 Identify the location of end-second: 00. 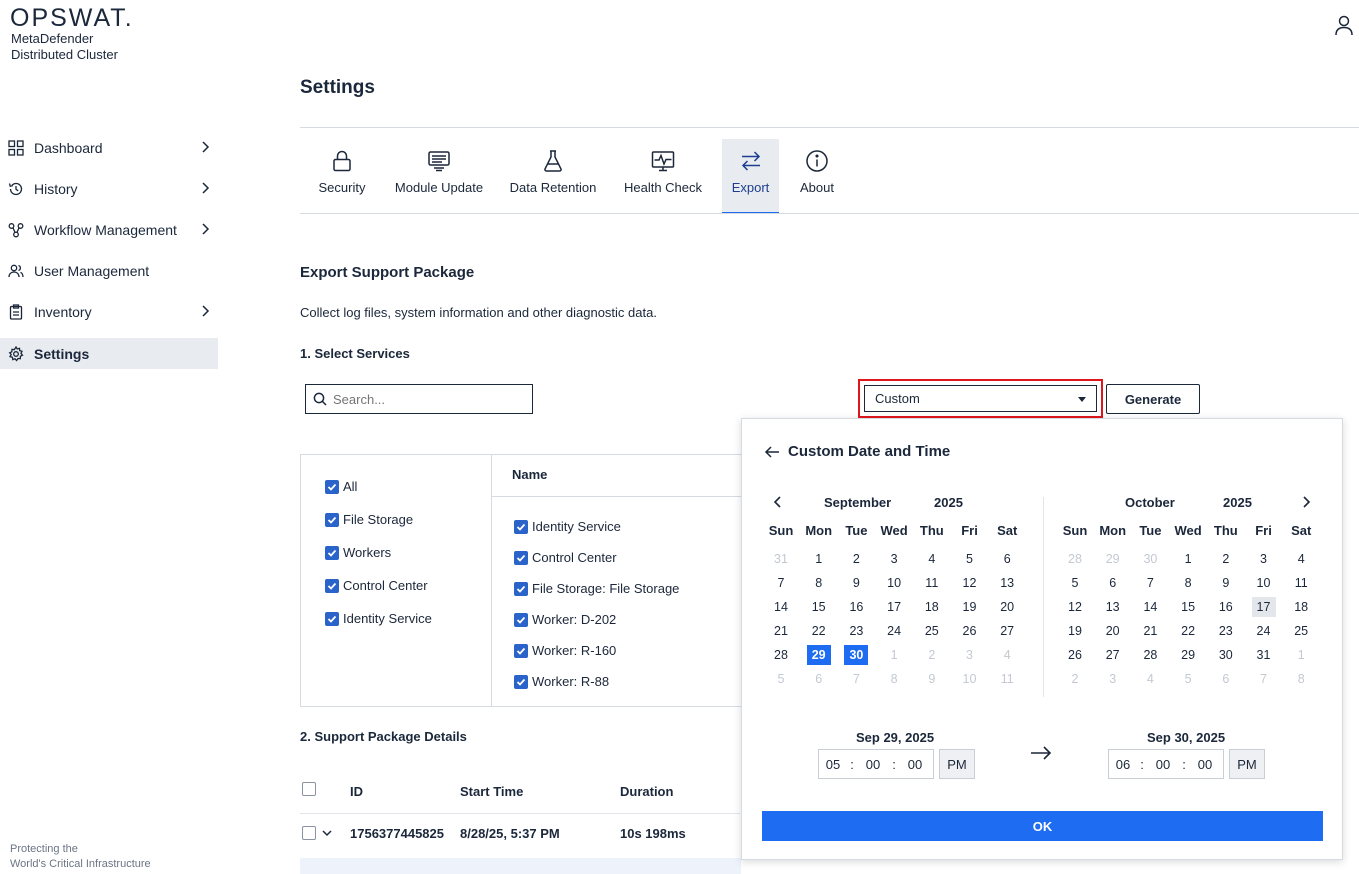
(1205, 764).